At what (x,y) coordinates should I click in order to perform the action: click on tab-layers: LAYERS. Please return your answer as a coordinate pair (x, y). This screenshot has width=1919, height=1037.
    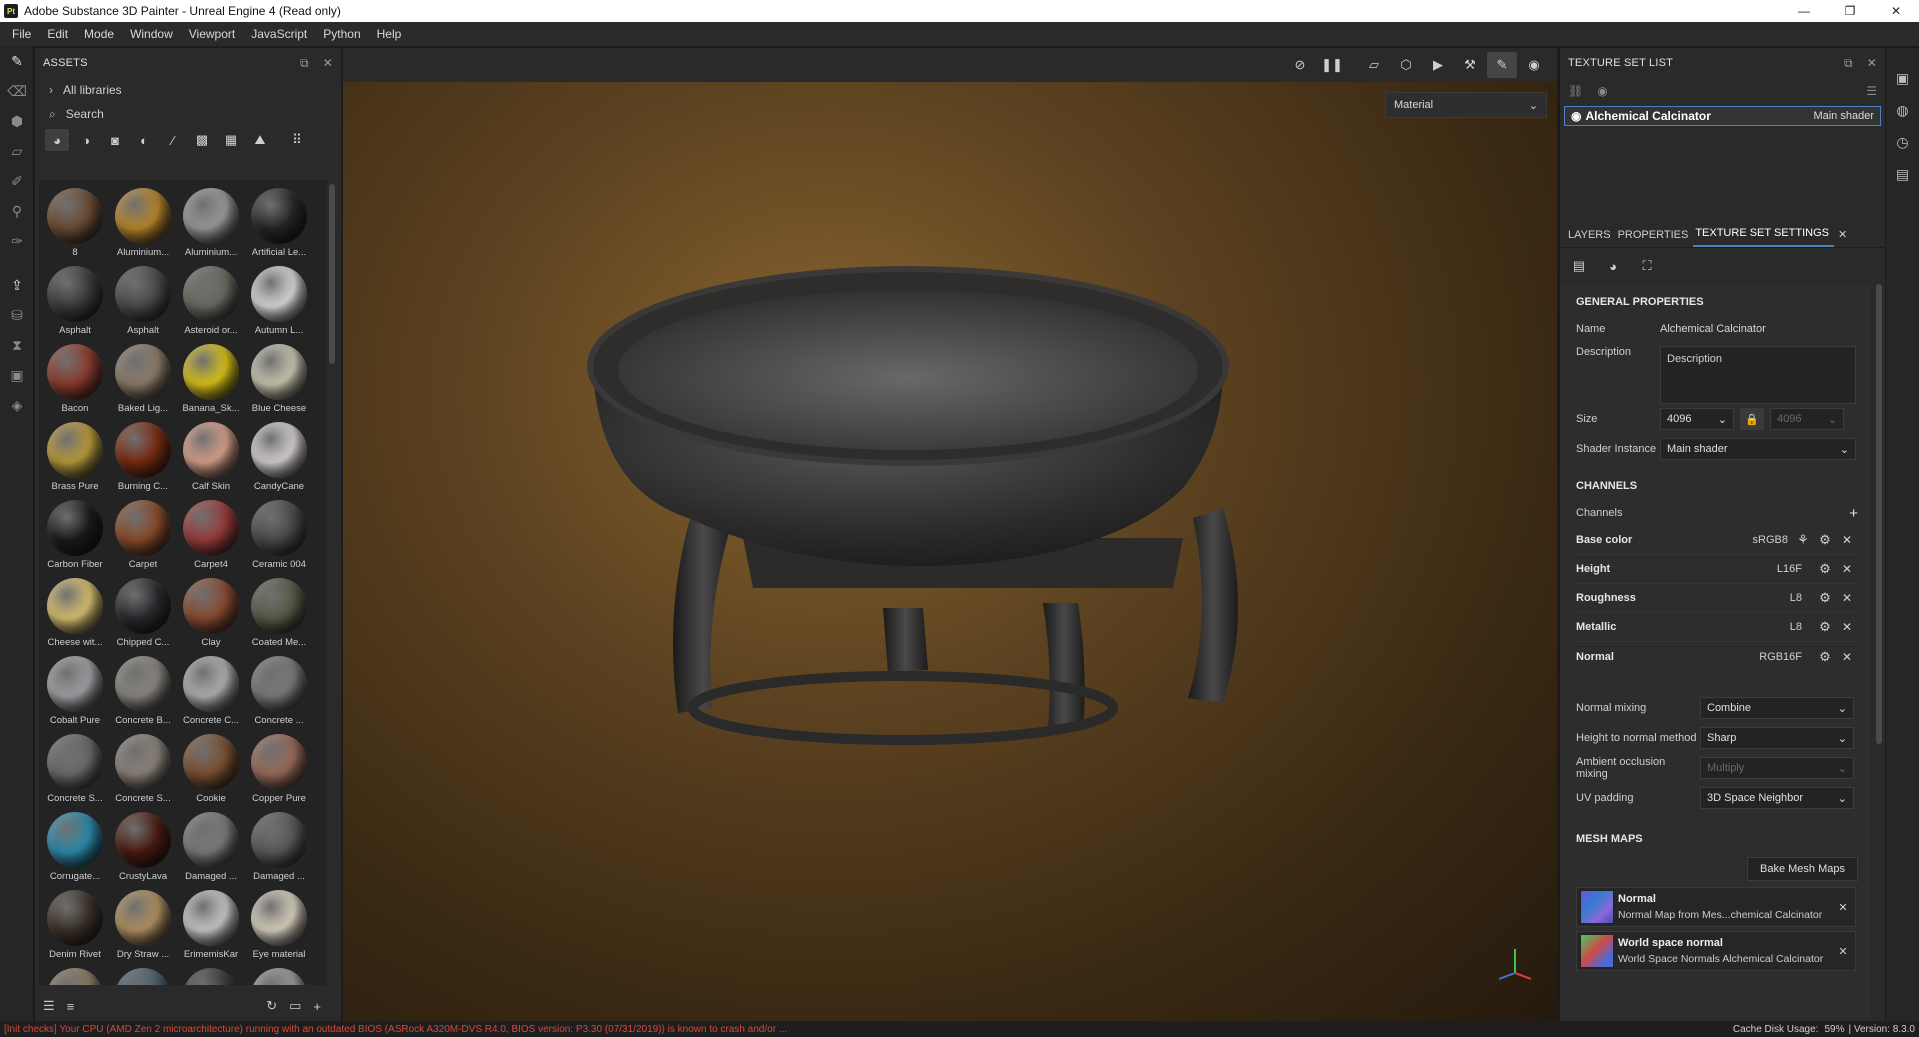
    Looking at the image, I should click on (1591, 238).